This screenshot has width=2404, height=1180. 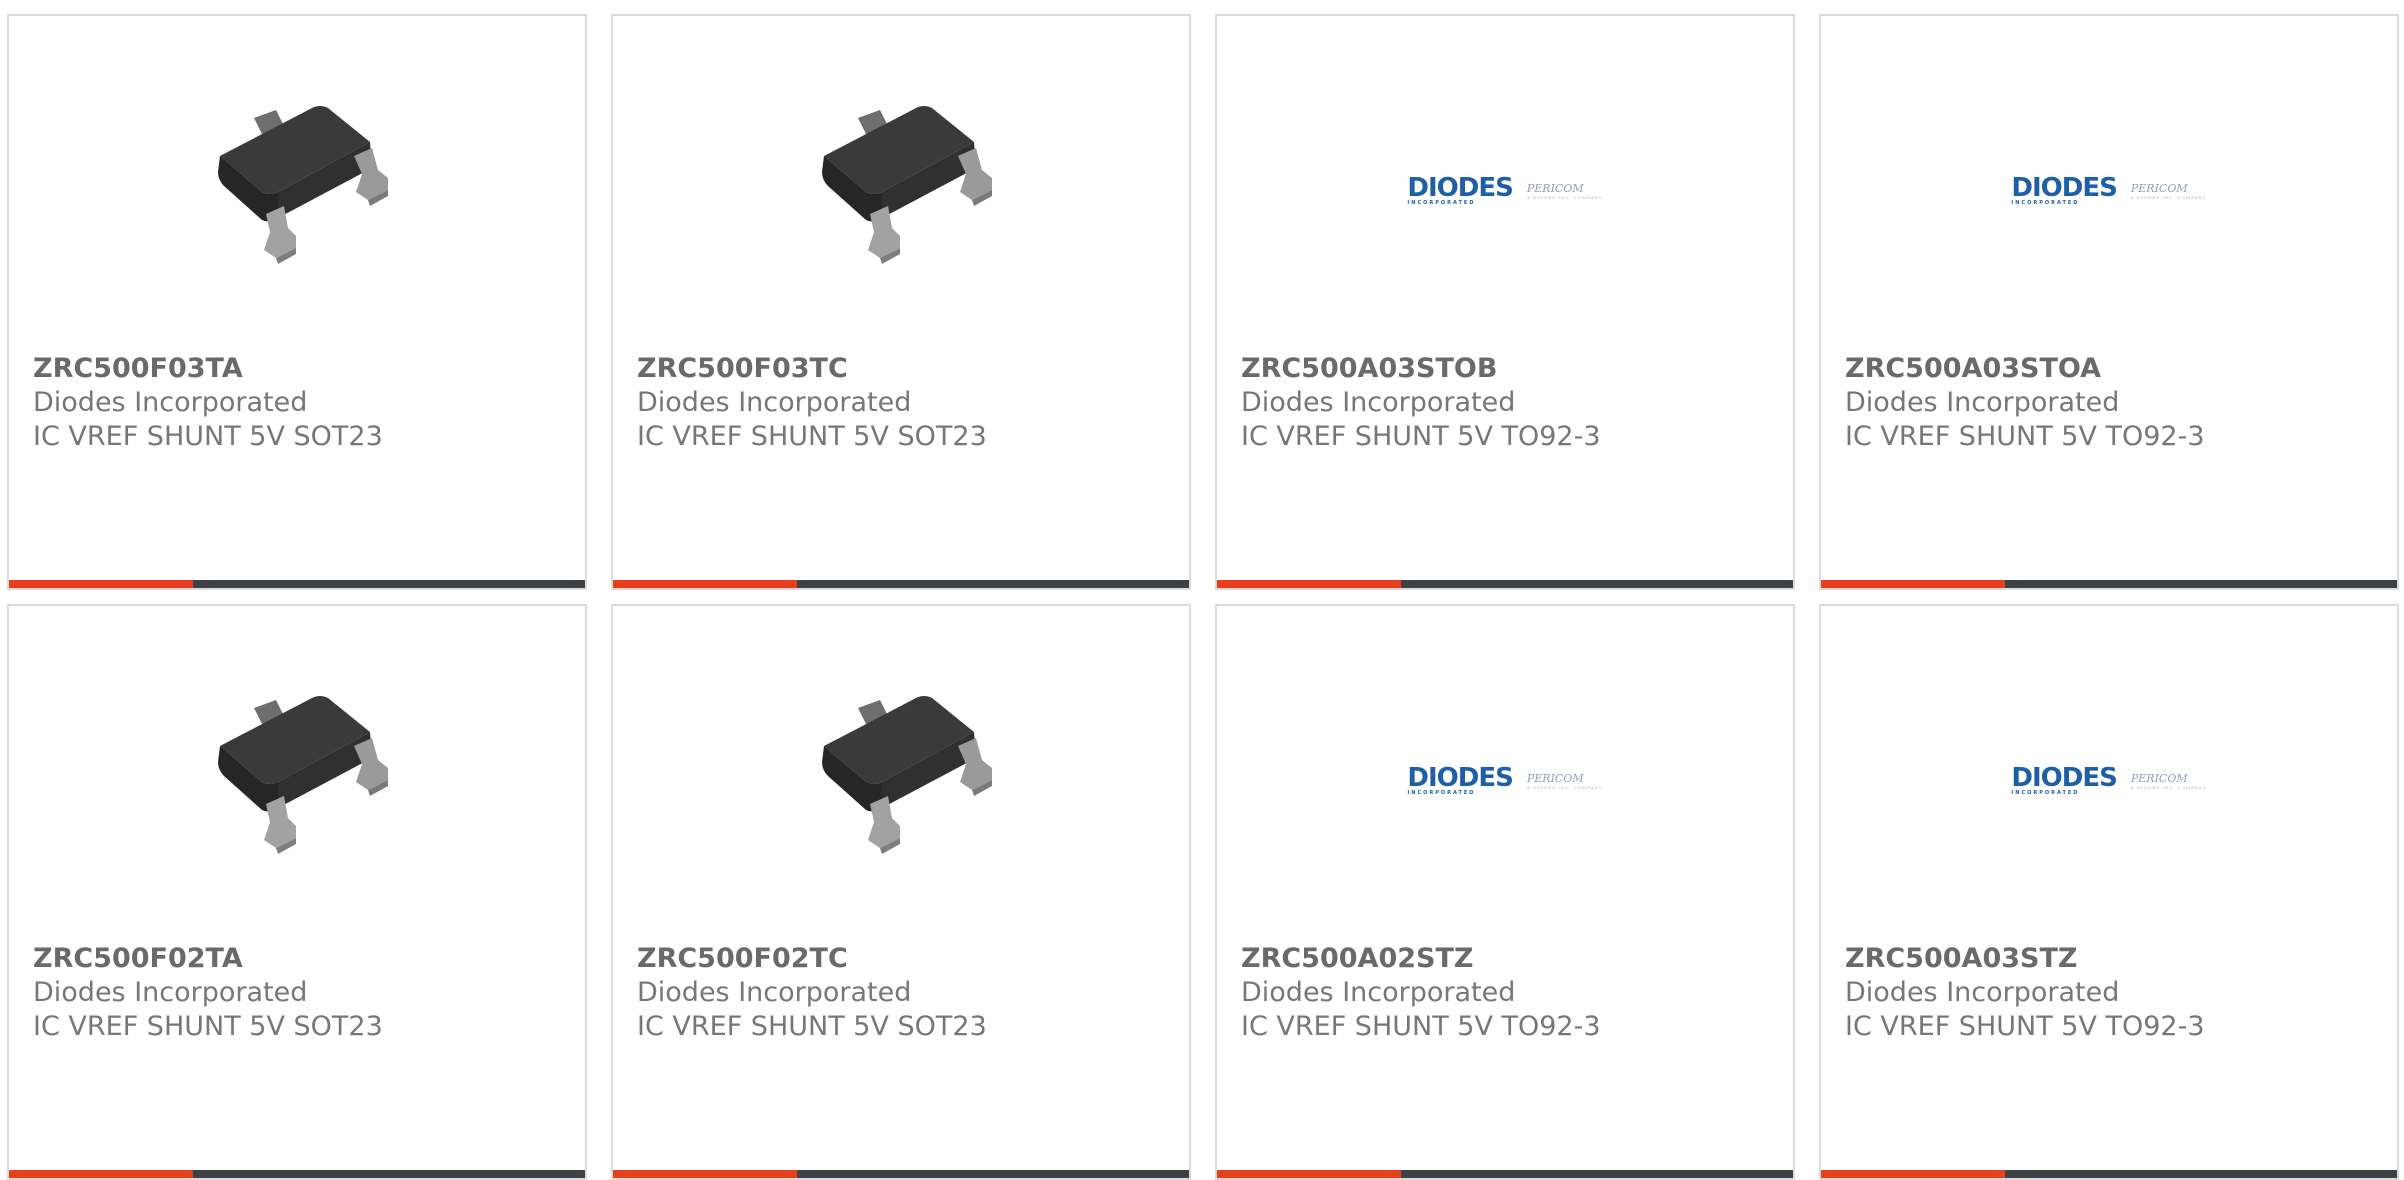 What do you see at coordinates (1505, 369) in the screenshot?
I see `part-number-link: ZRC500A03STOB` at bounding box center [1505, 369].